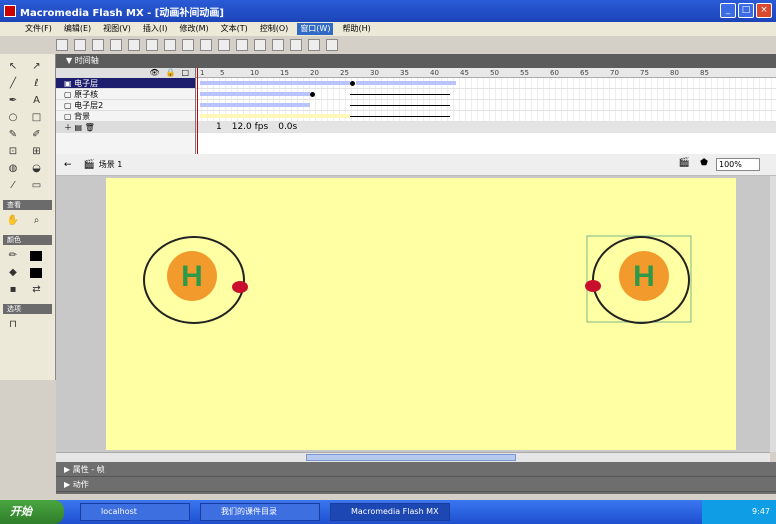  I want to click on taskbar-item: localhost, so click(135, 512).